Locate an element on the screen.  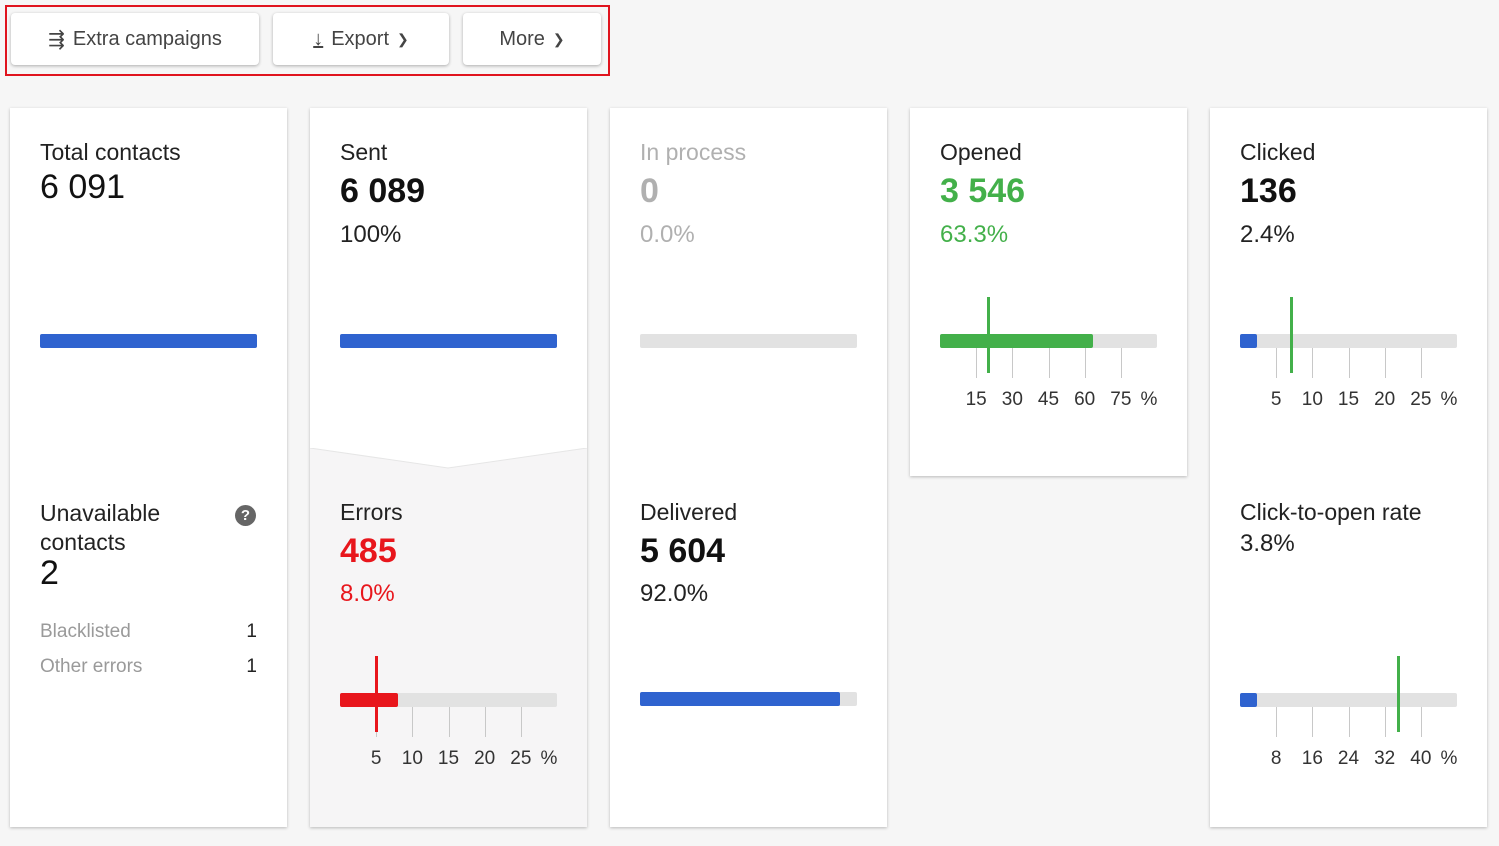
opened-gauge: 15 30 45 60 75% is located at coordinates (1048, 353).